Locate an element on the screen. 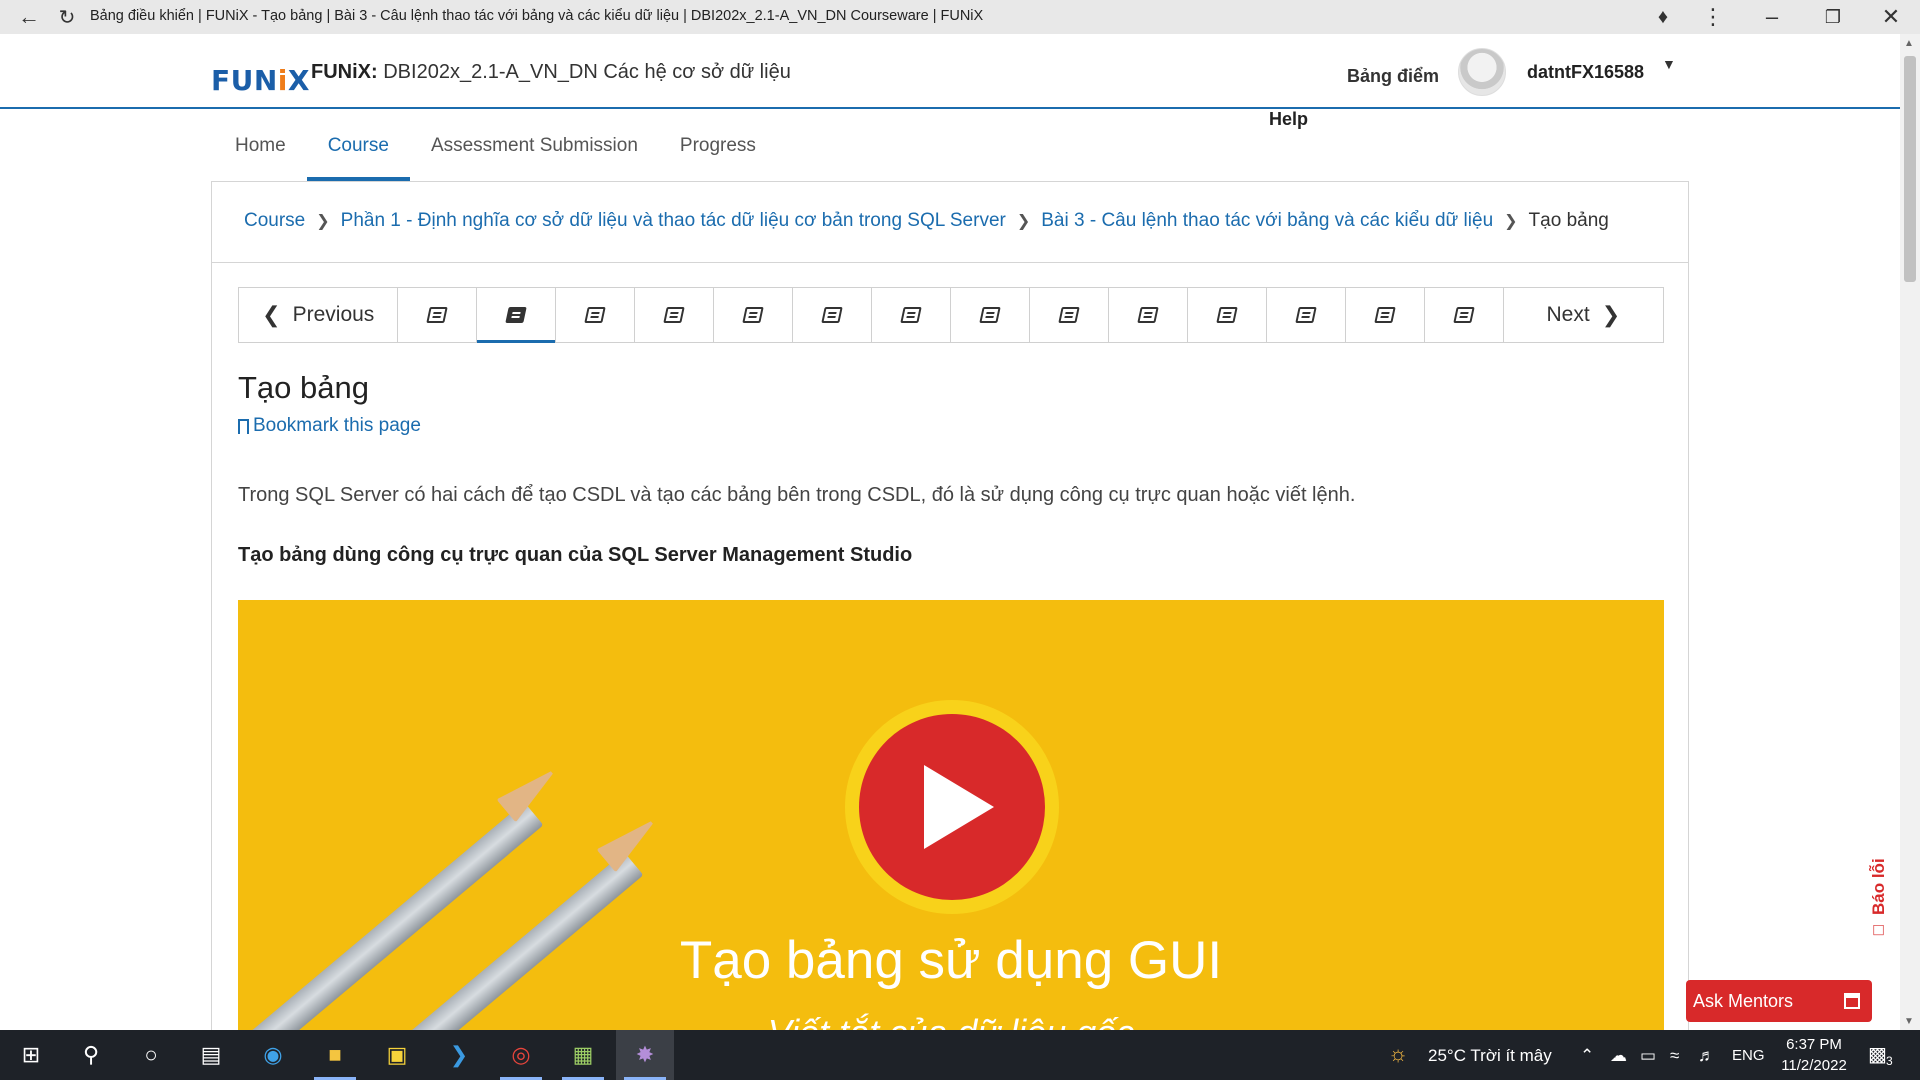  divider is located at coordinates (950, 262).